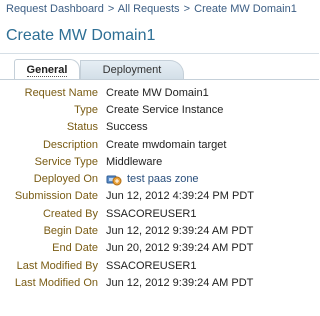  I want to click on last-modified-on-value: Jun 12, 2012 9:39:24 AM PDT, so click(180, 282).